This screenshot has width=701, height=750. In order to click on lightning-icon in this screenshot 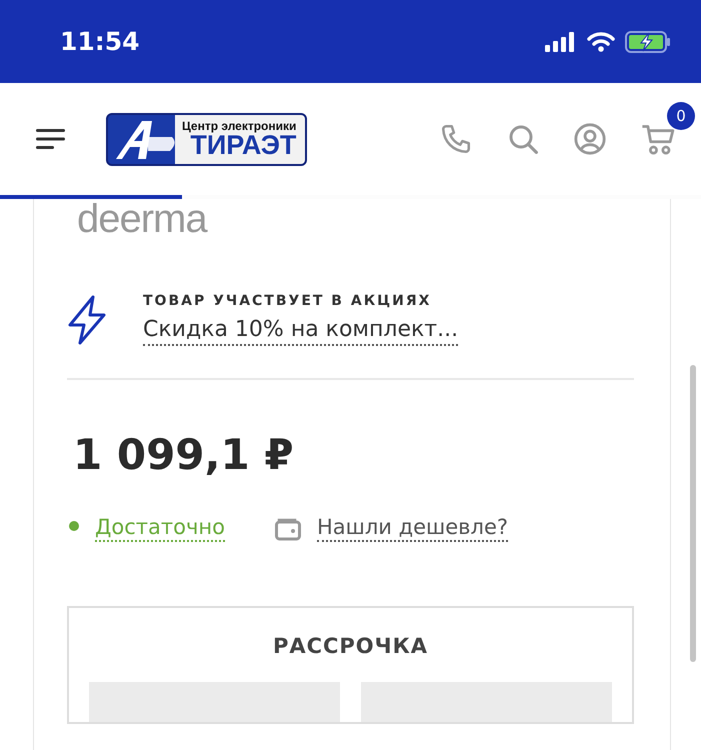, I will do `click(87, 319)`.